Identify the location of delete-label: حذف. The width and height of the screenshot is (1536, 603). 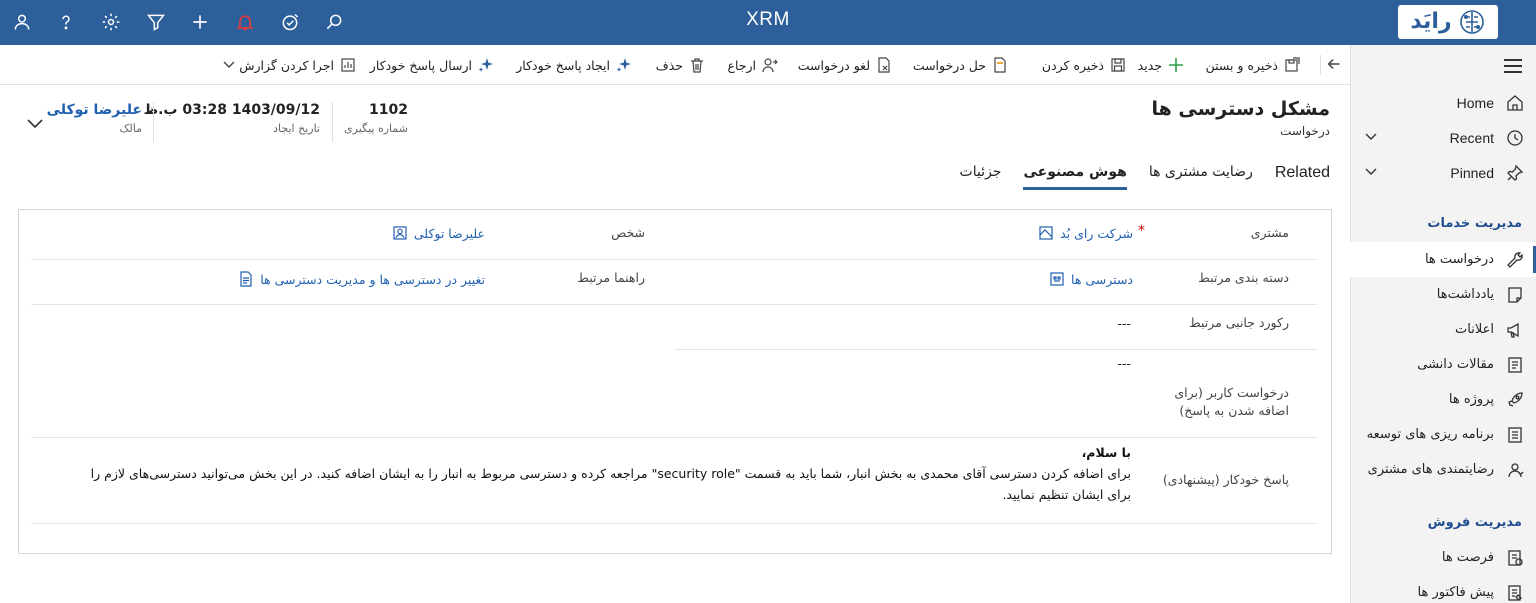
(669, 65).